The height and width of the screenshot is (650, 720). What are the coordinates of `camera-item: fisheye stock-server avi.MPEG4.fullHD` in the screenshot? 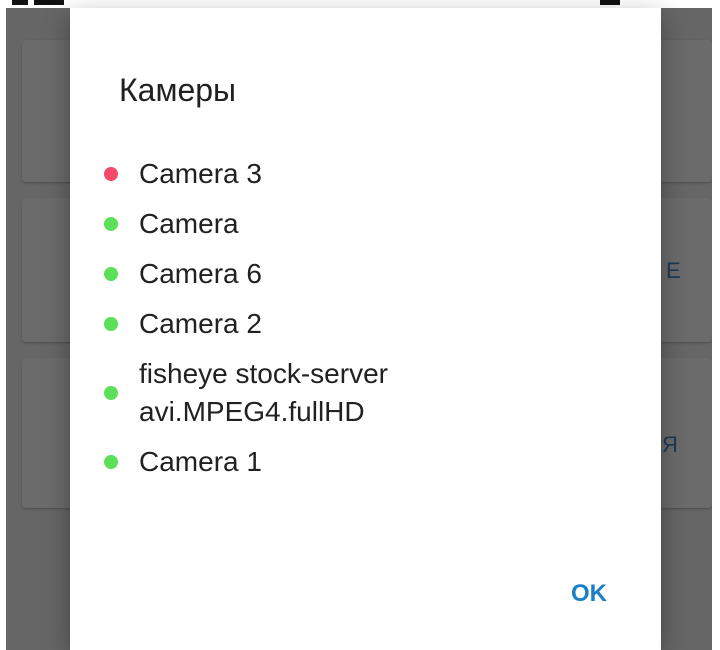 It's located at (364, 393).